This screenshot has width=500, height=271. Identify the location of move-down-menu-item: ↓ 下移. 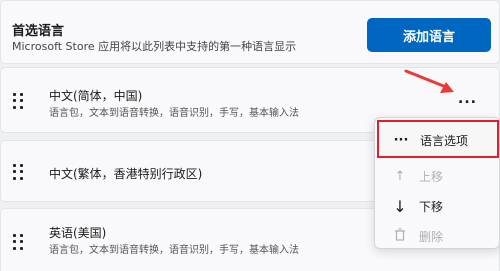
(437, 206).